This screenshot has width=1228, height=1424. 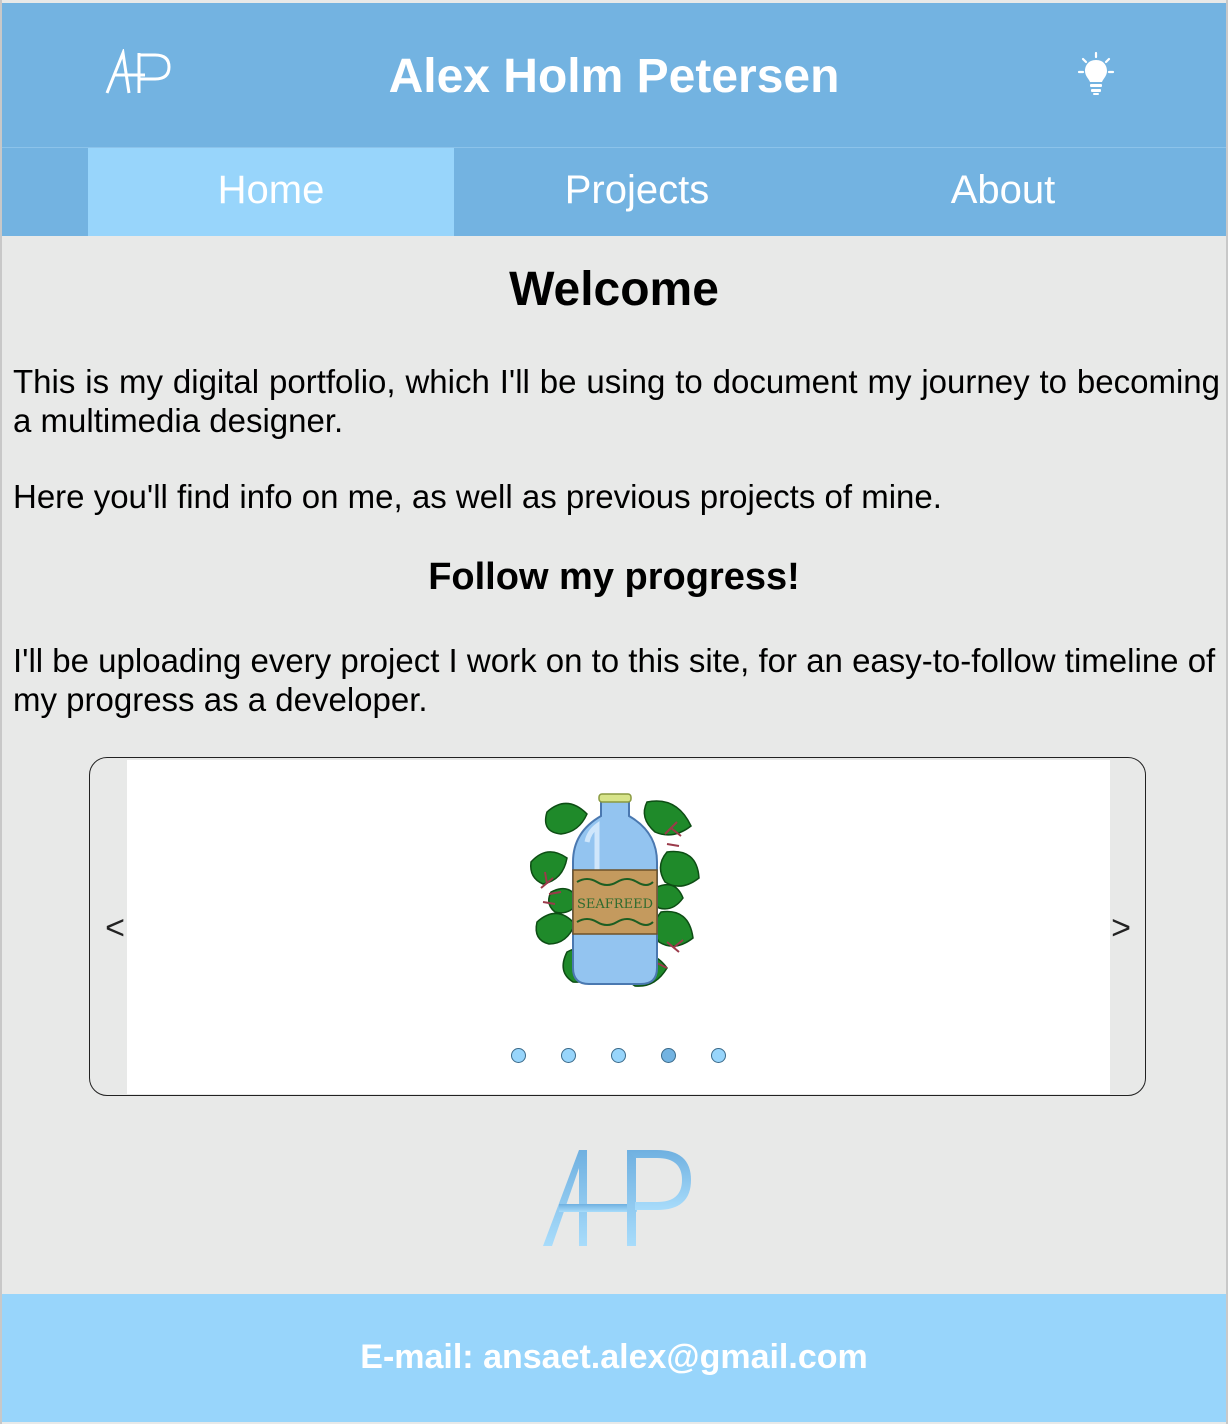 I want to click on page-title: Welcome, so click(x=614, y=289).